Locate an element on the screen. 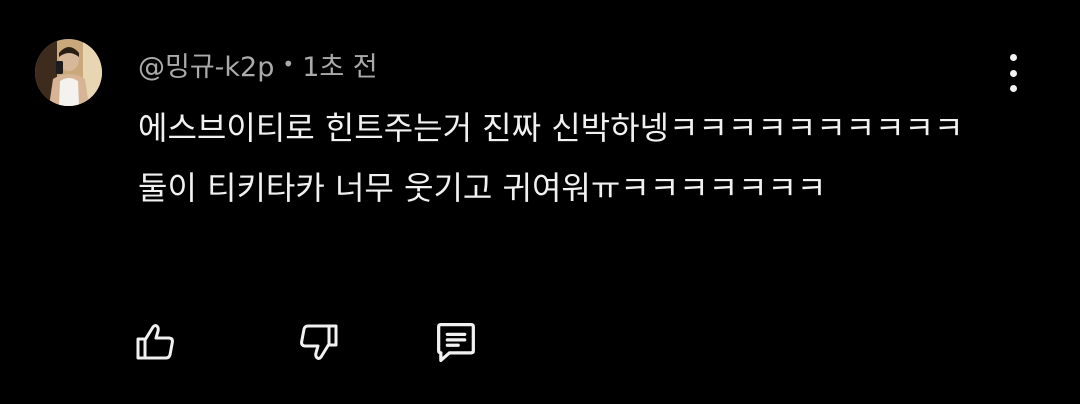  thumbs-down-icon is located at coordinates (319, 342).